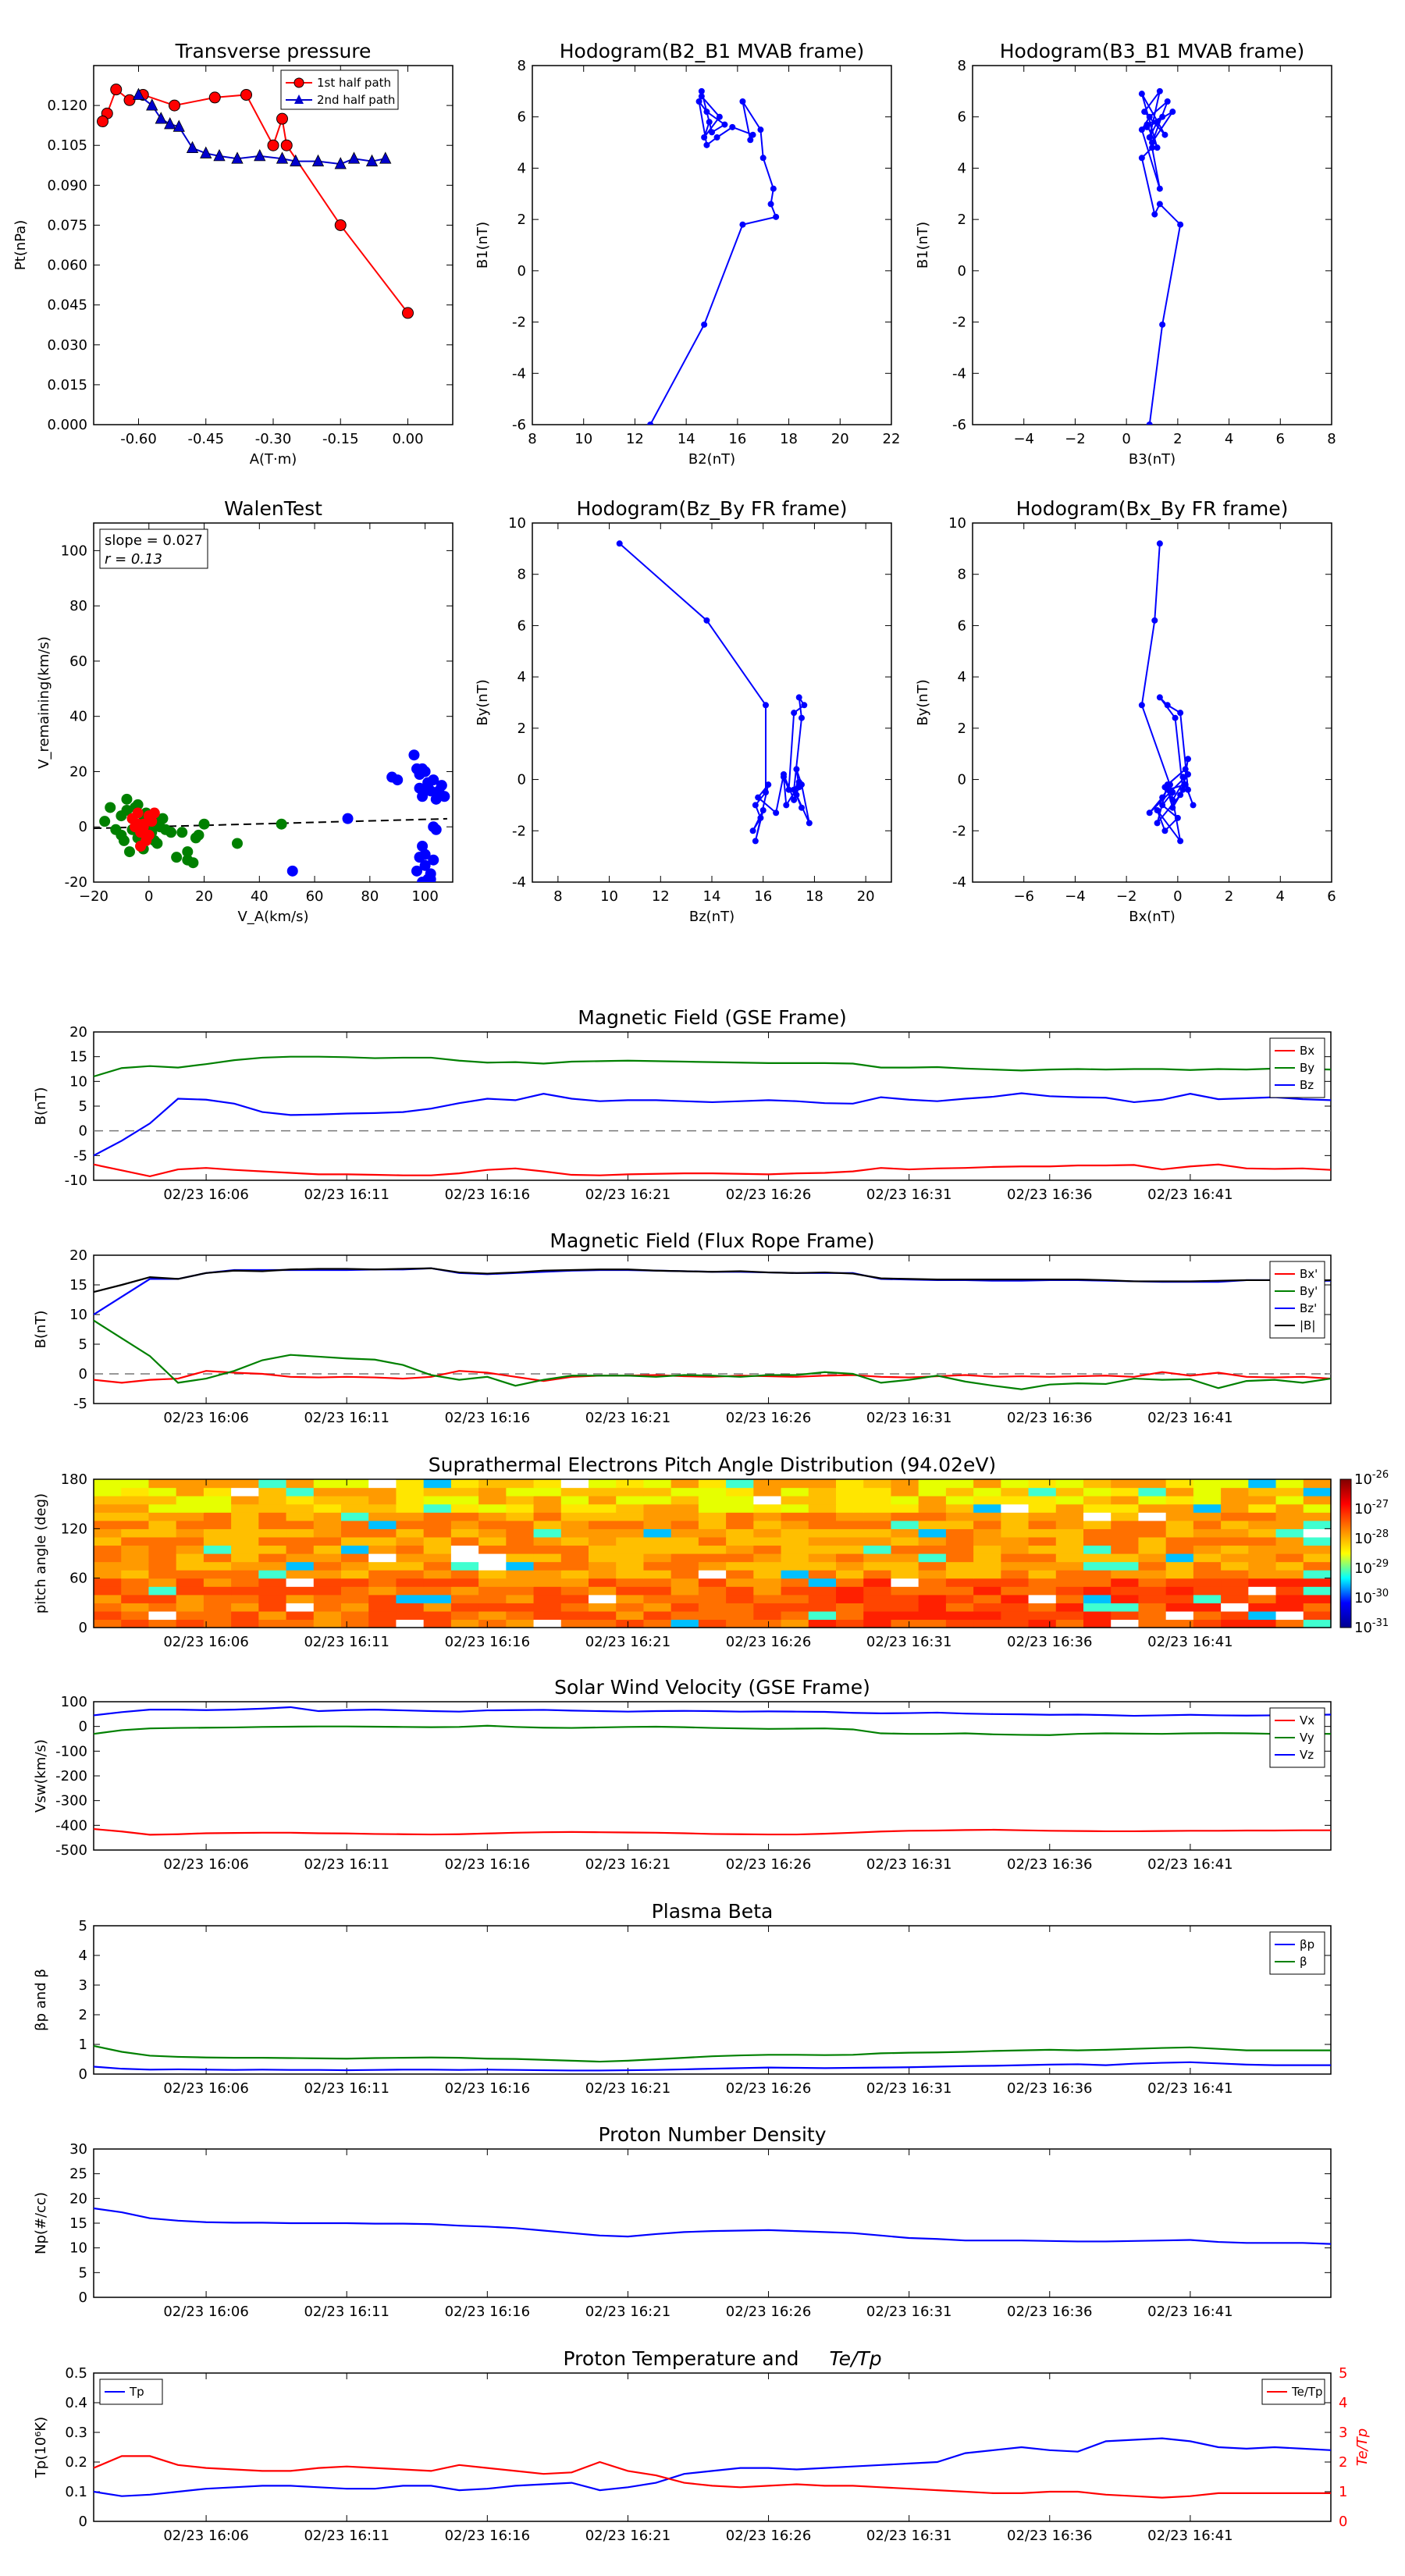 This screenshot has height=2576, width=1405. Describe the element at coordinates (519, 323) in the screenshot. I see `y-tick-label: -2` at that location.